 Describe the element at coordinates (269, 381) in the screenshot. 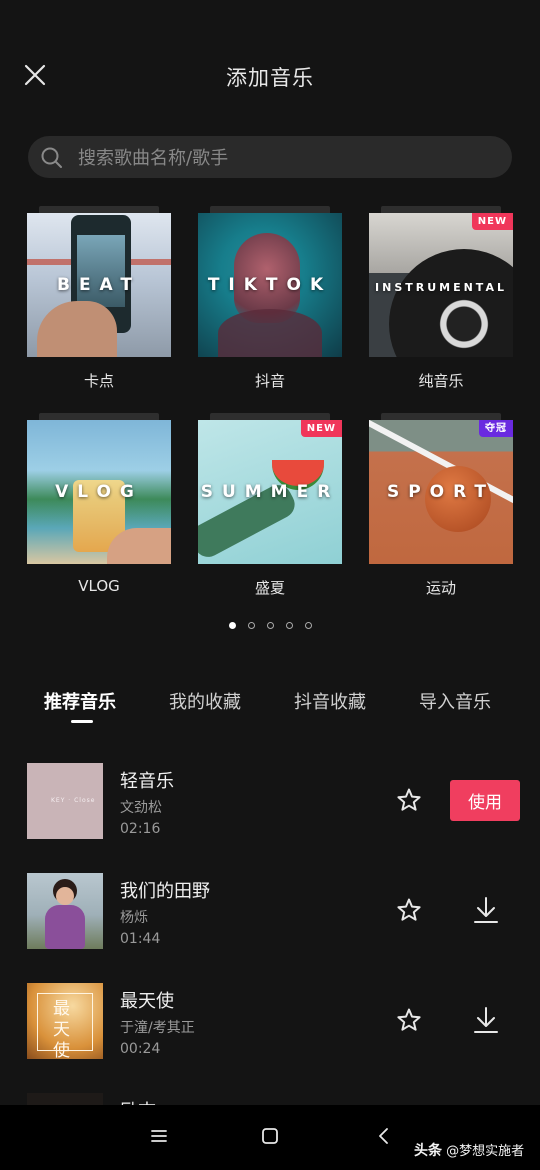

I see `category-label: 抖音` at that location.